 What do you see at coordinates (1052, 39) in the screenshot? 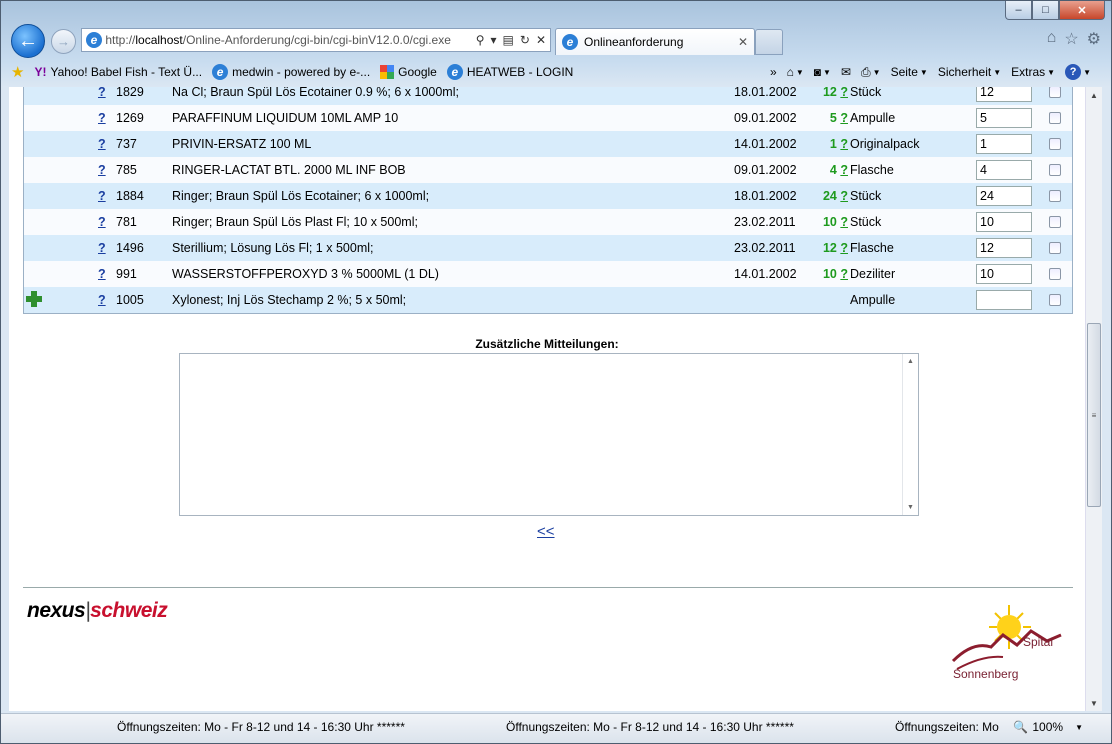
I see `home-icon: ⌂` at bounding box center [1052, 39].